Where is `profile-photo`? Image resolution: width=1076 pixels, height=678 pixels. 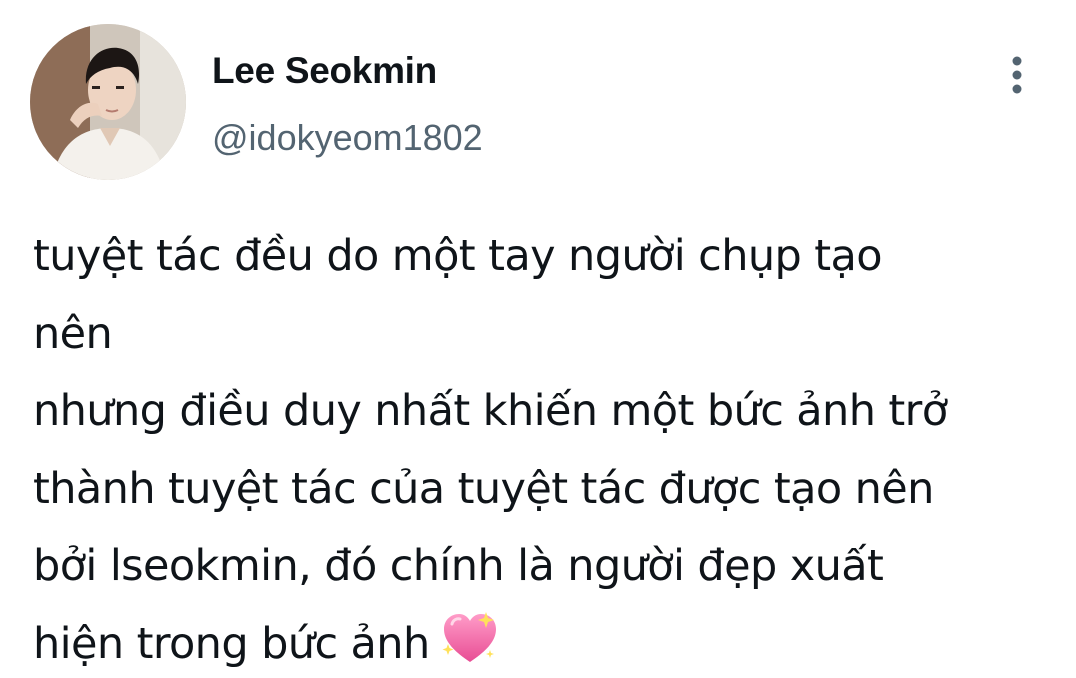
profile-photo is located at coordinates (108, 102).